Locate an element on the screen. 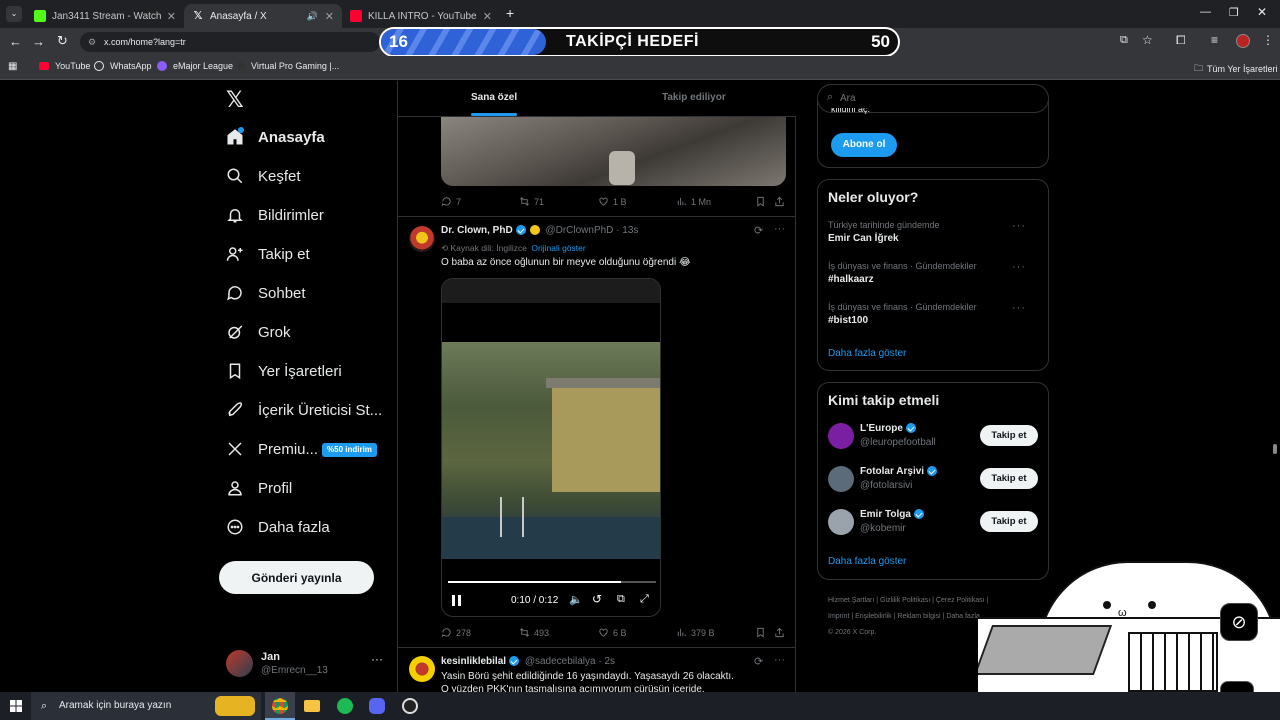 This screenshot has width=1280, height=720. follow-suggestion: Fotolar Arşivi @fotolarsivi Takip et is located at coordinates (934, 479).